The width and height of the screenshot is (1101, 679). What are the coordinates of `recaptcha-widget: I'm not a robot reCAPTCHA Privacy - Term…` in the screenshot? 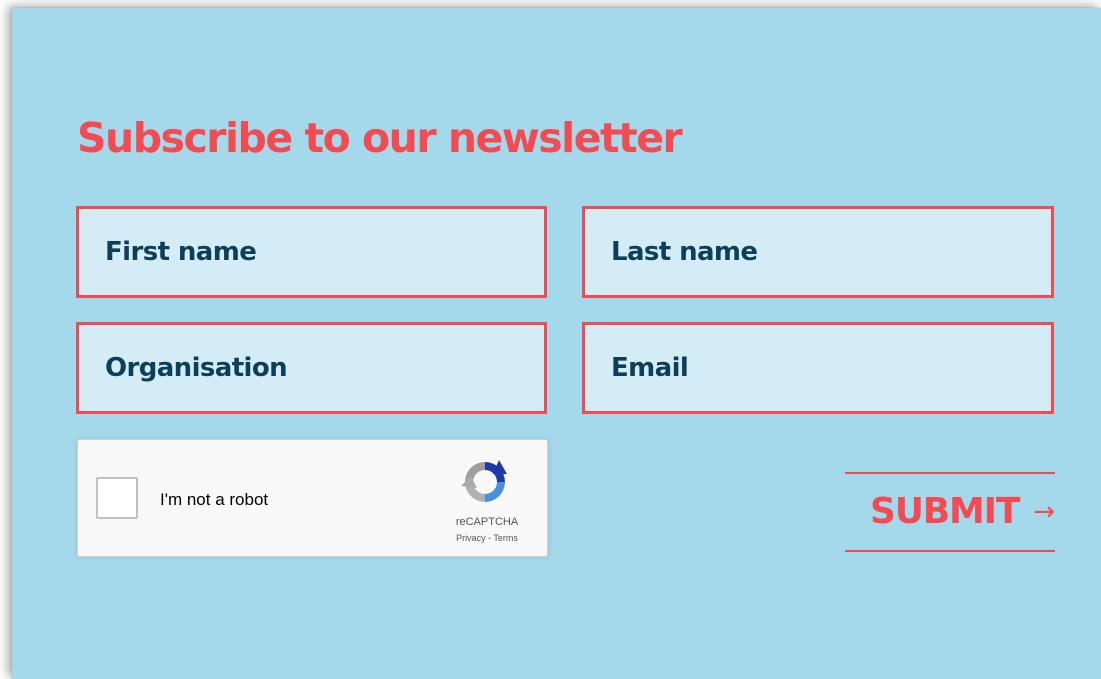 It's located at (312, 498).